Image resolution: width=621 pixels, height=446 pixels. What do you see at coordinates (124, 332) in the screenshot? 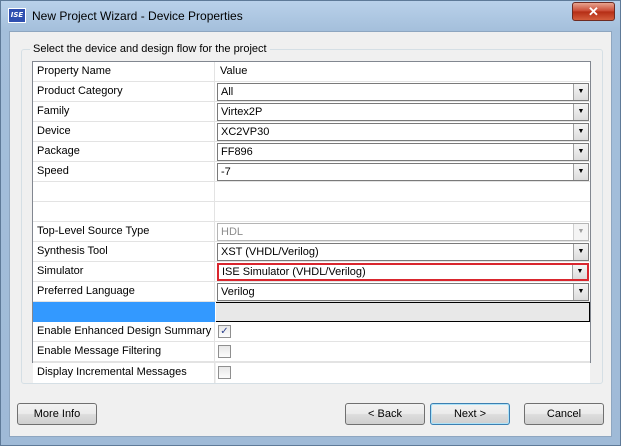
I see `property-label: Enable Enhanced Design Summary` at bounding box center [124, 332].